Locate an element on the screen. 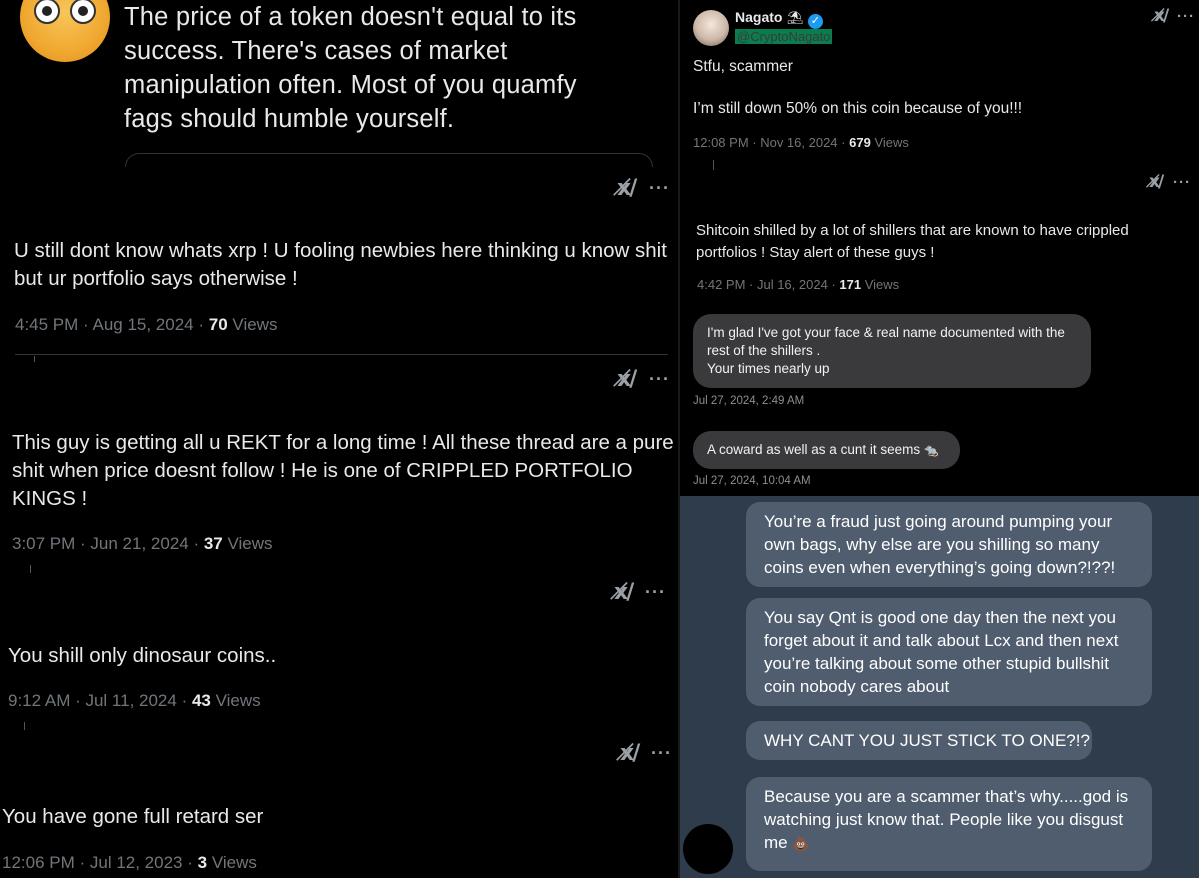 The image size is (1199, 878). top-post-line: success. There's cases of market is located at coordinates (316, 51).